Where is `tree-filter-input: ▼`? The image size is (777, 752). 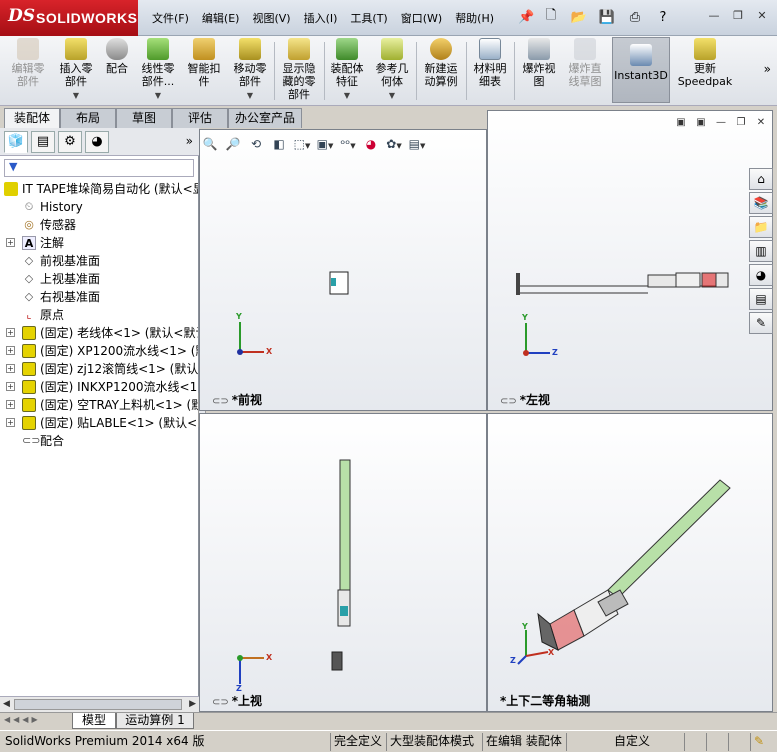
tree-filter-input: ▼ is located at coordinates (99, 168).